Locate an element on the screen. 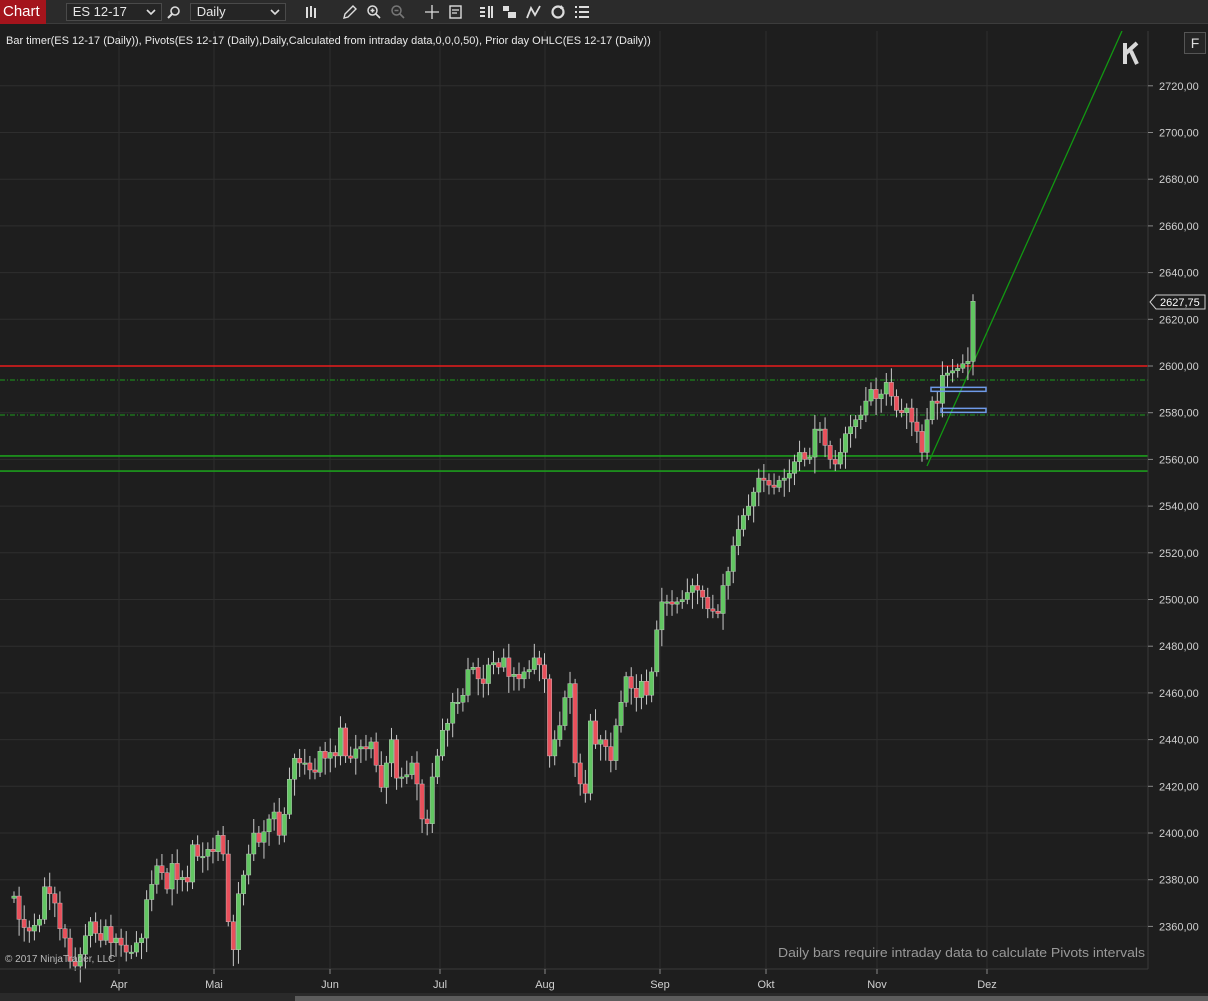  scrollbar-thumb is located at coordinates (751, 998).